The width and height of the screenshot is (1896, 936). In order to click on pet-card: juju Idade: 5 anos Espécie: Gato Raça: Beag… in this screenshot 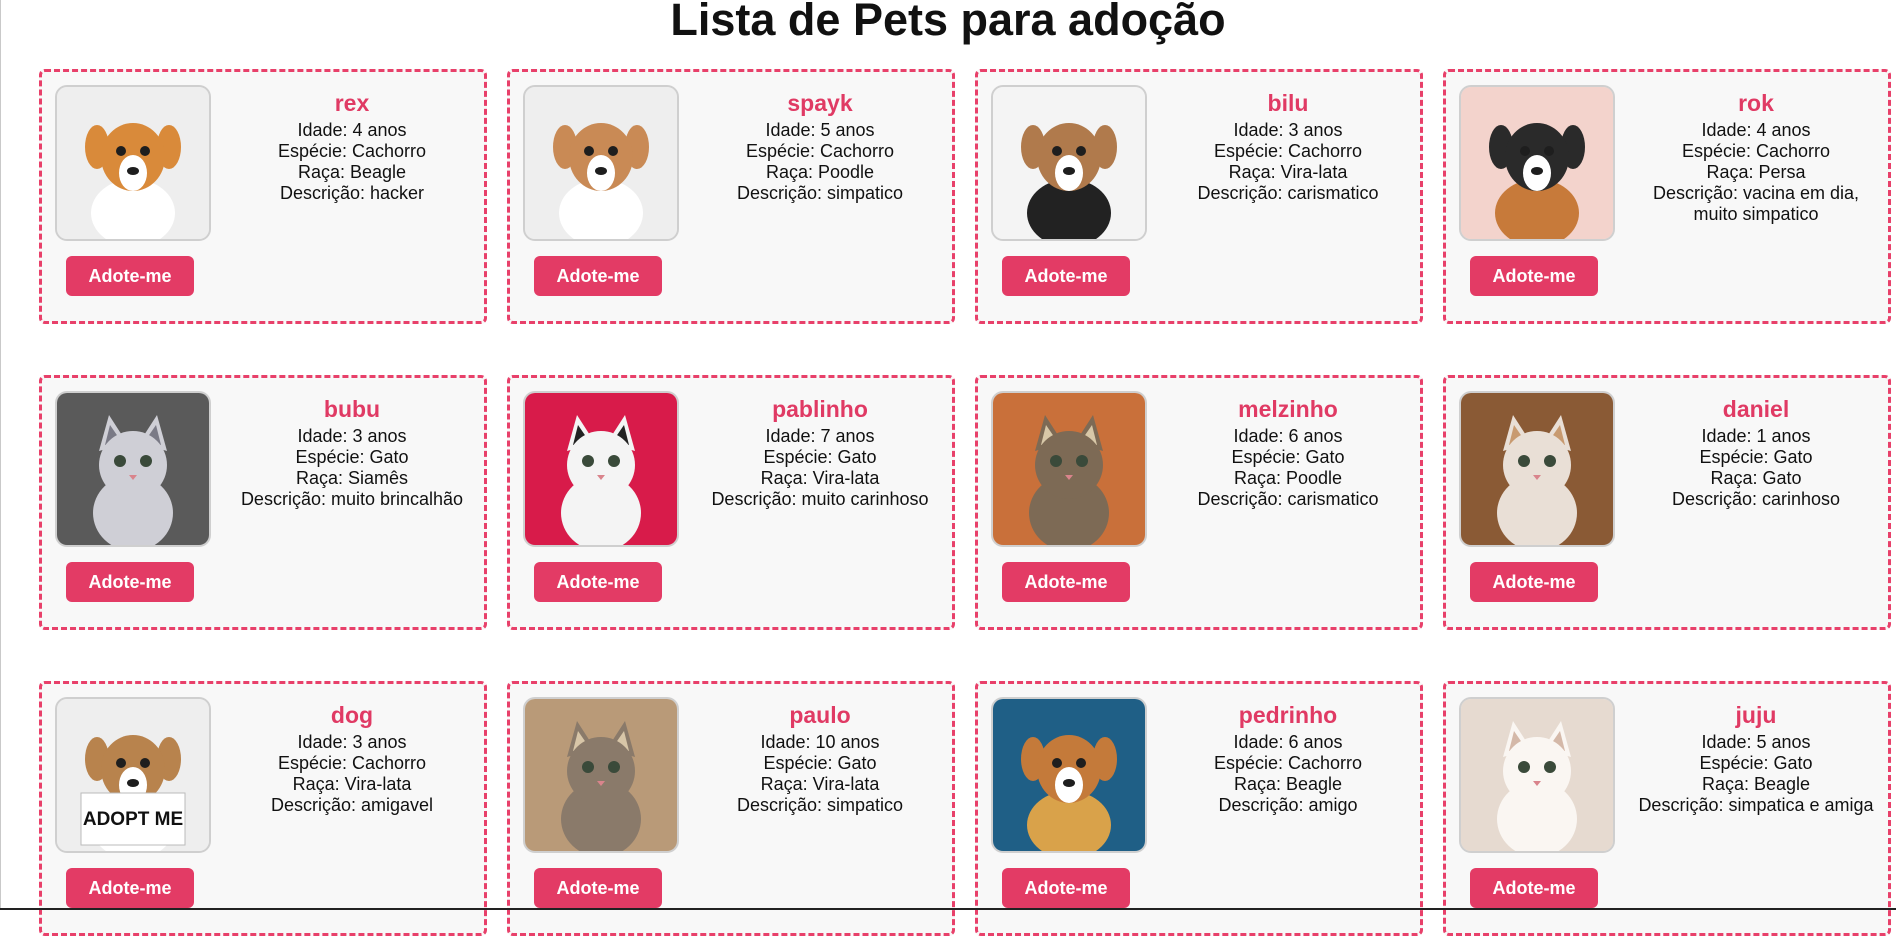, I will do `click(1667, 808)`.